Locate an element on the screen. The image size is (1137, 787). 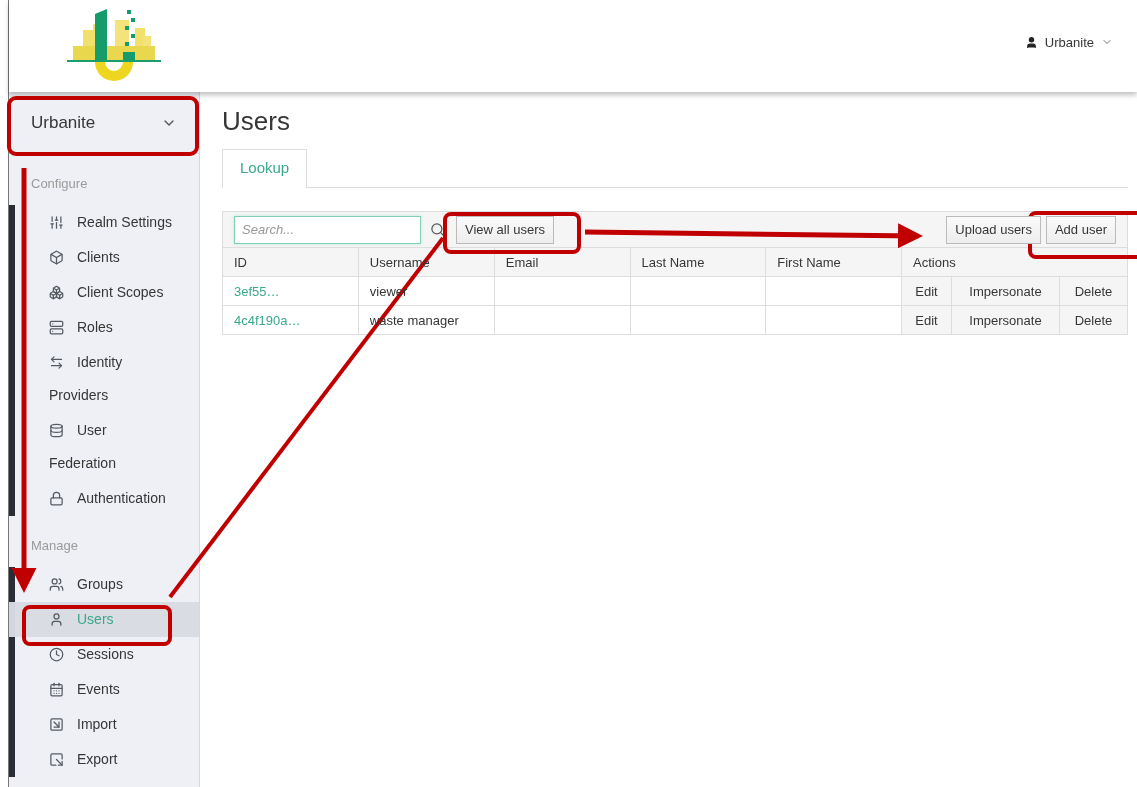
sidebar-item: Clients is located at coordinates (104, 257).